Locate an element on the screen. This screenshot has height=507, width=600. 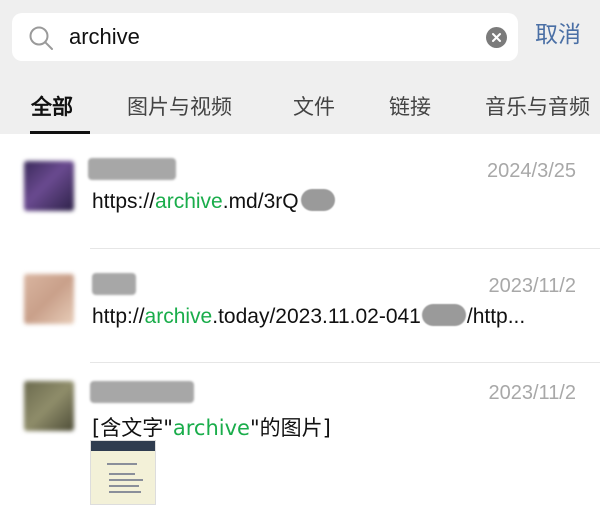
search-icon is located at coordinates (41, 38).